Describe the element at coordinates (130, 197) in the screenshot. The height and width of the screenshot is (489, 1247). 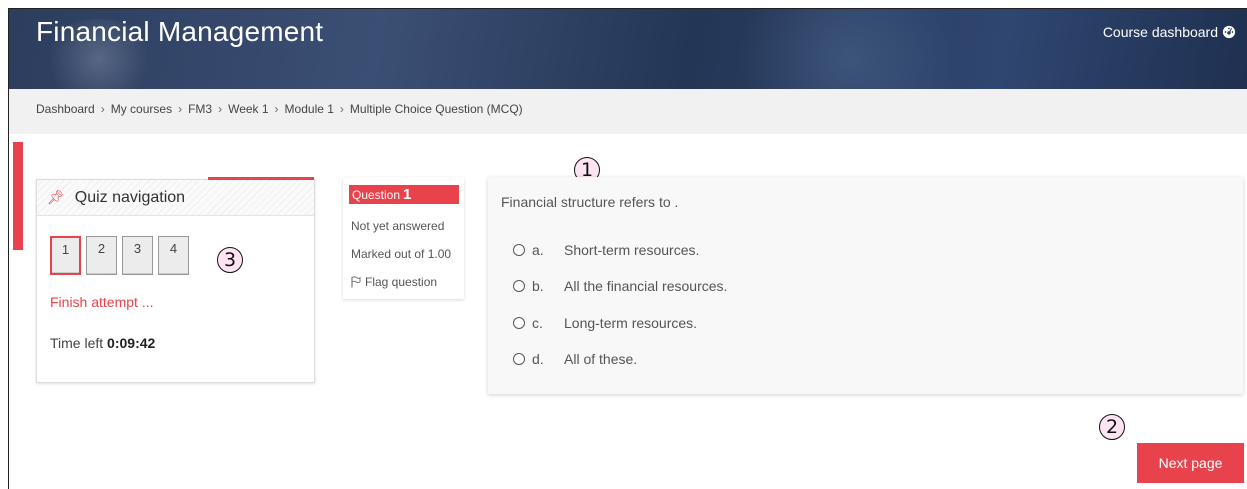
I see `quiz-navigation-title: Quiz navigation` at that location.